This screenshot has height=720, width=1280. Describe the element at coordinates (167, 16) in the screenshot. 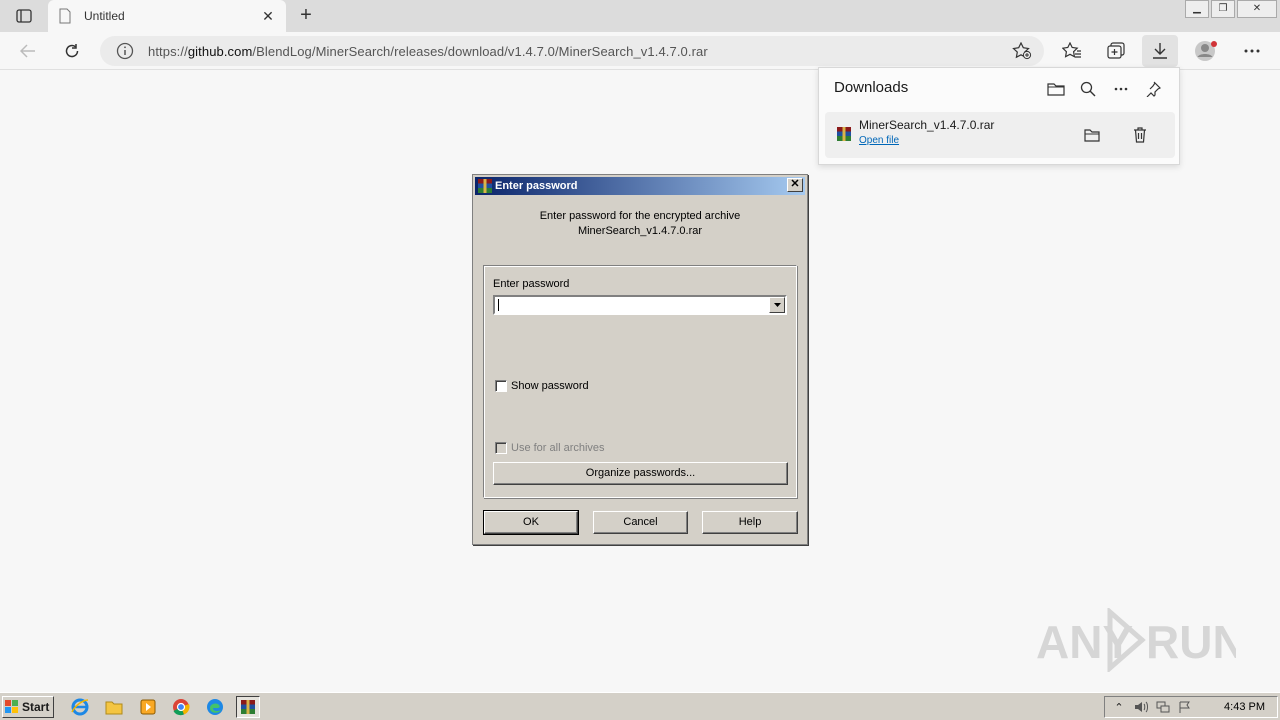

I see `tab-untitled: Untitled ✕` at that location.